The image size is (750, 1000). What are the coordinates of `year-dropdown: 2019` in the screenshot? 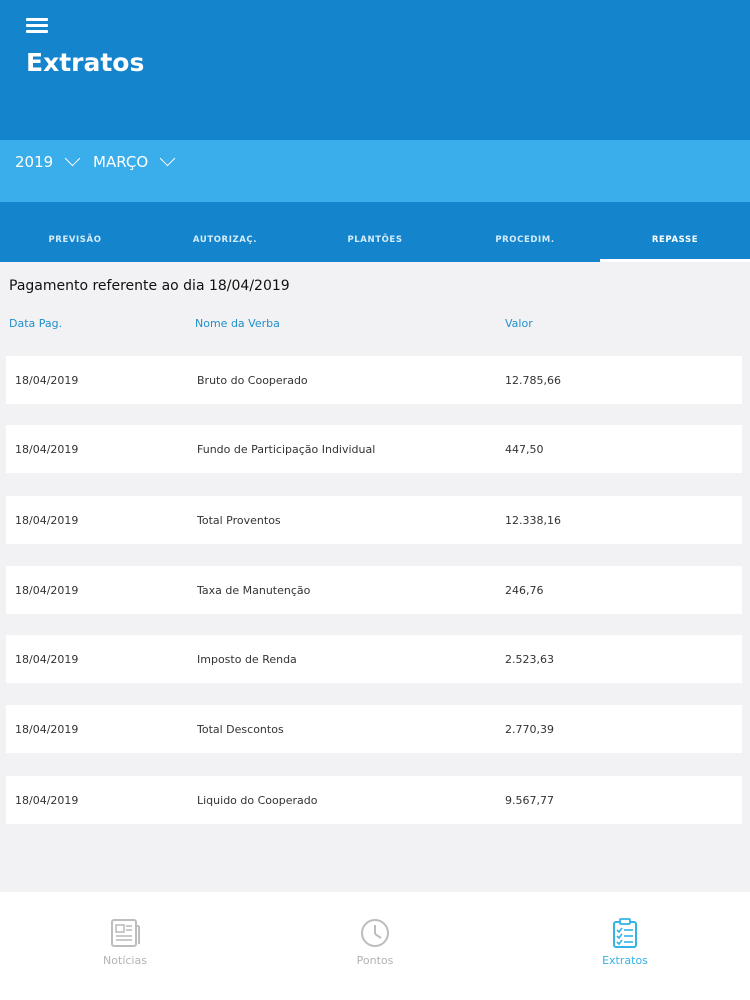 It's located at (48, 162).